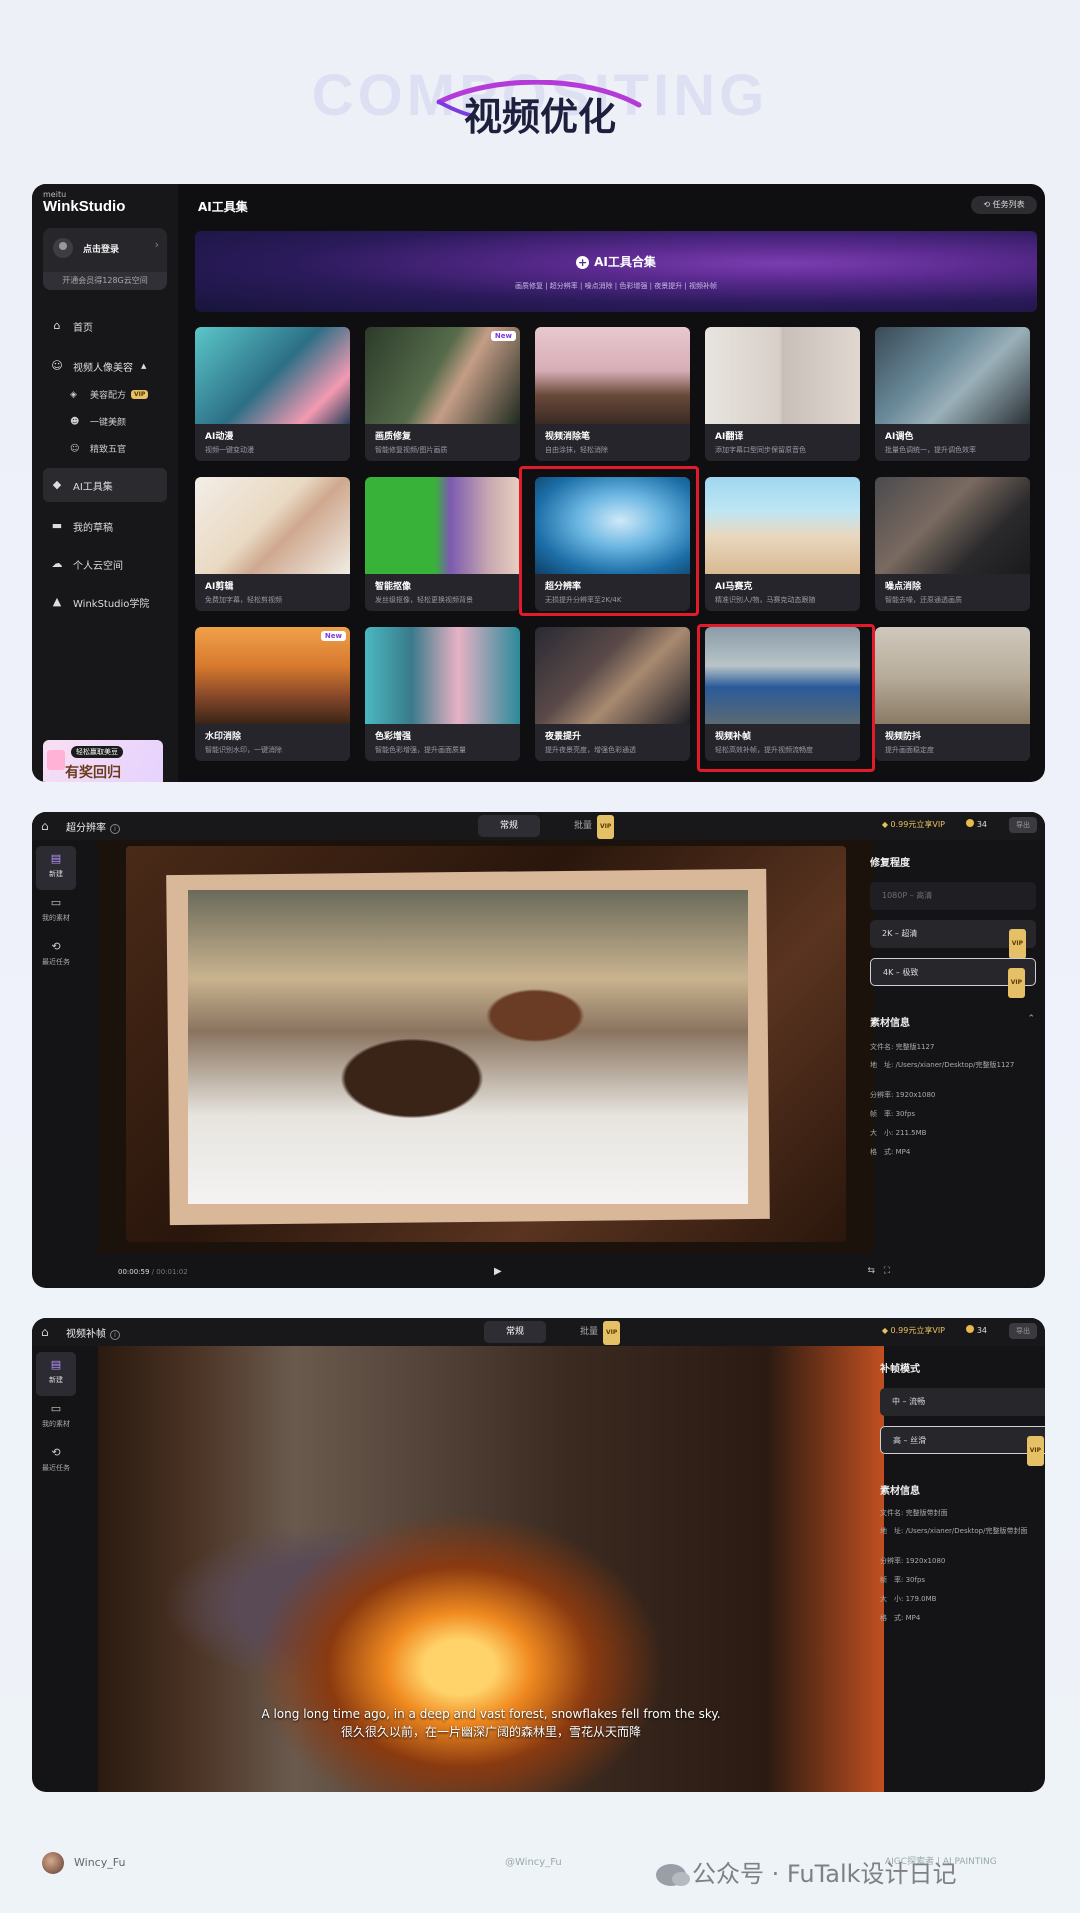 The height and width of the screenshot is (1913, 1080). What do you see at coordinates (105, 564) in the screenshot?
I see `sidebar-item-cloud: ☁ 个人云空间` at bounding box center [105, 564].